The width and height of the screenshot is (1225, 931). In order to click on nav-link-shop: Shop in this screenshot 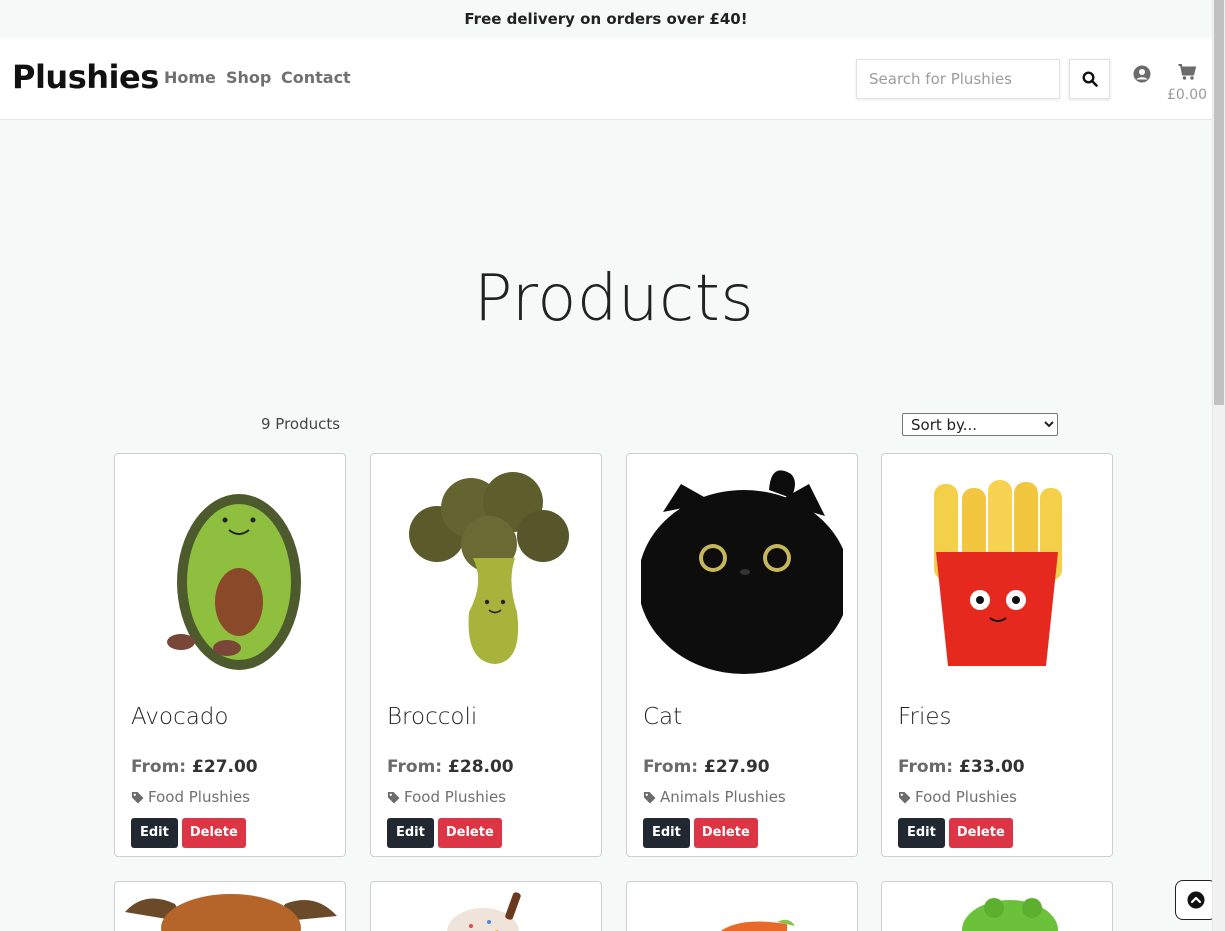, I will do `click(248, 77)`.